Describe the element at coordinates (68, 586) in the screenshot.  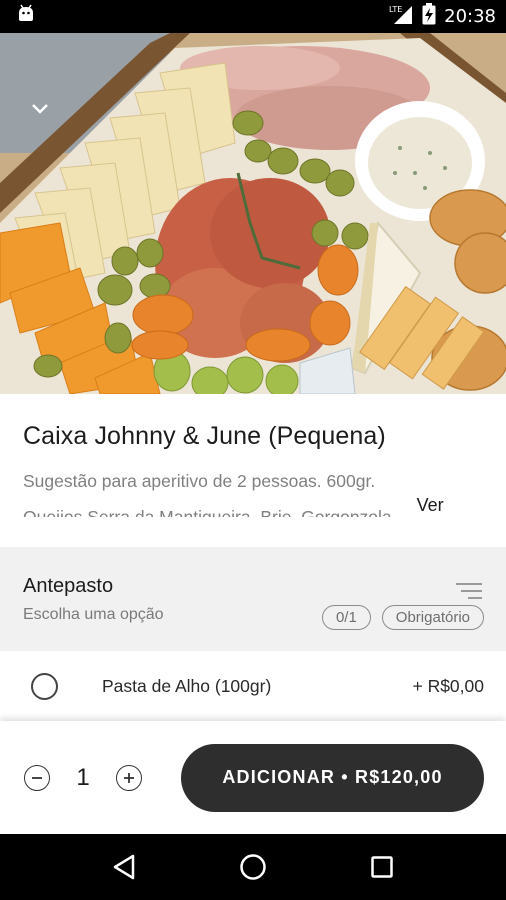
I see `option-group-title: Antepasto` at that location.